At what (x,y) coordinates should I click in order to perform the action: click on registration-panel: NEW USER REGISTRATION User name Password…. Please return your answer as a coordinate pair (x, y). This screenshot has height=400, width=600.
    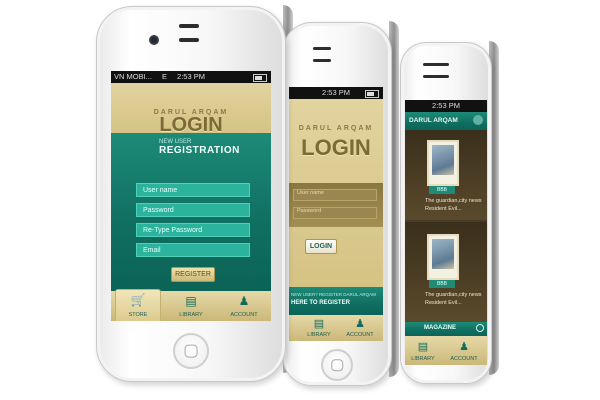
    Looking at the image, I should click on (191, 209).